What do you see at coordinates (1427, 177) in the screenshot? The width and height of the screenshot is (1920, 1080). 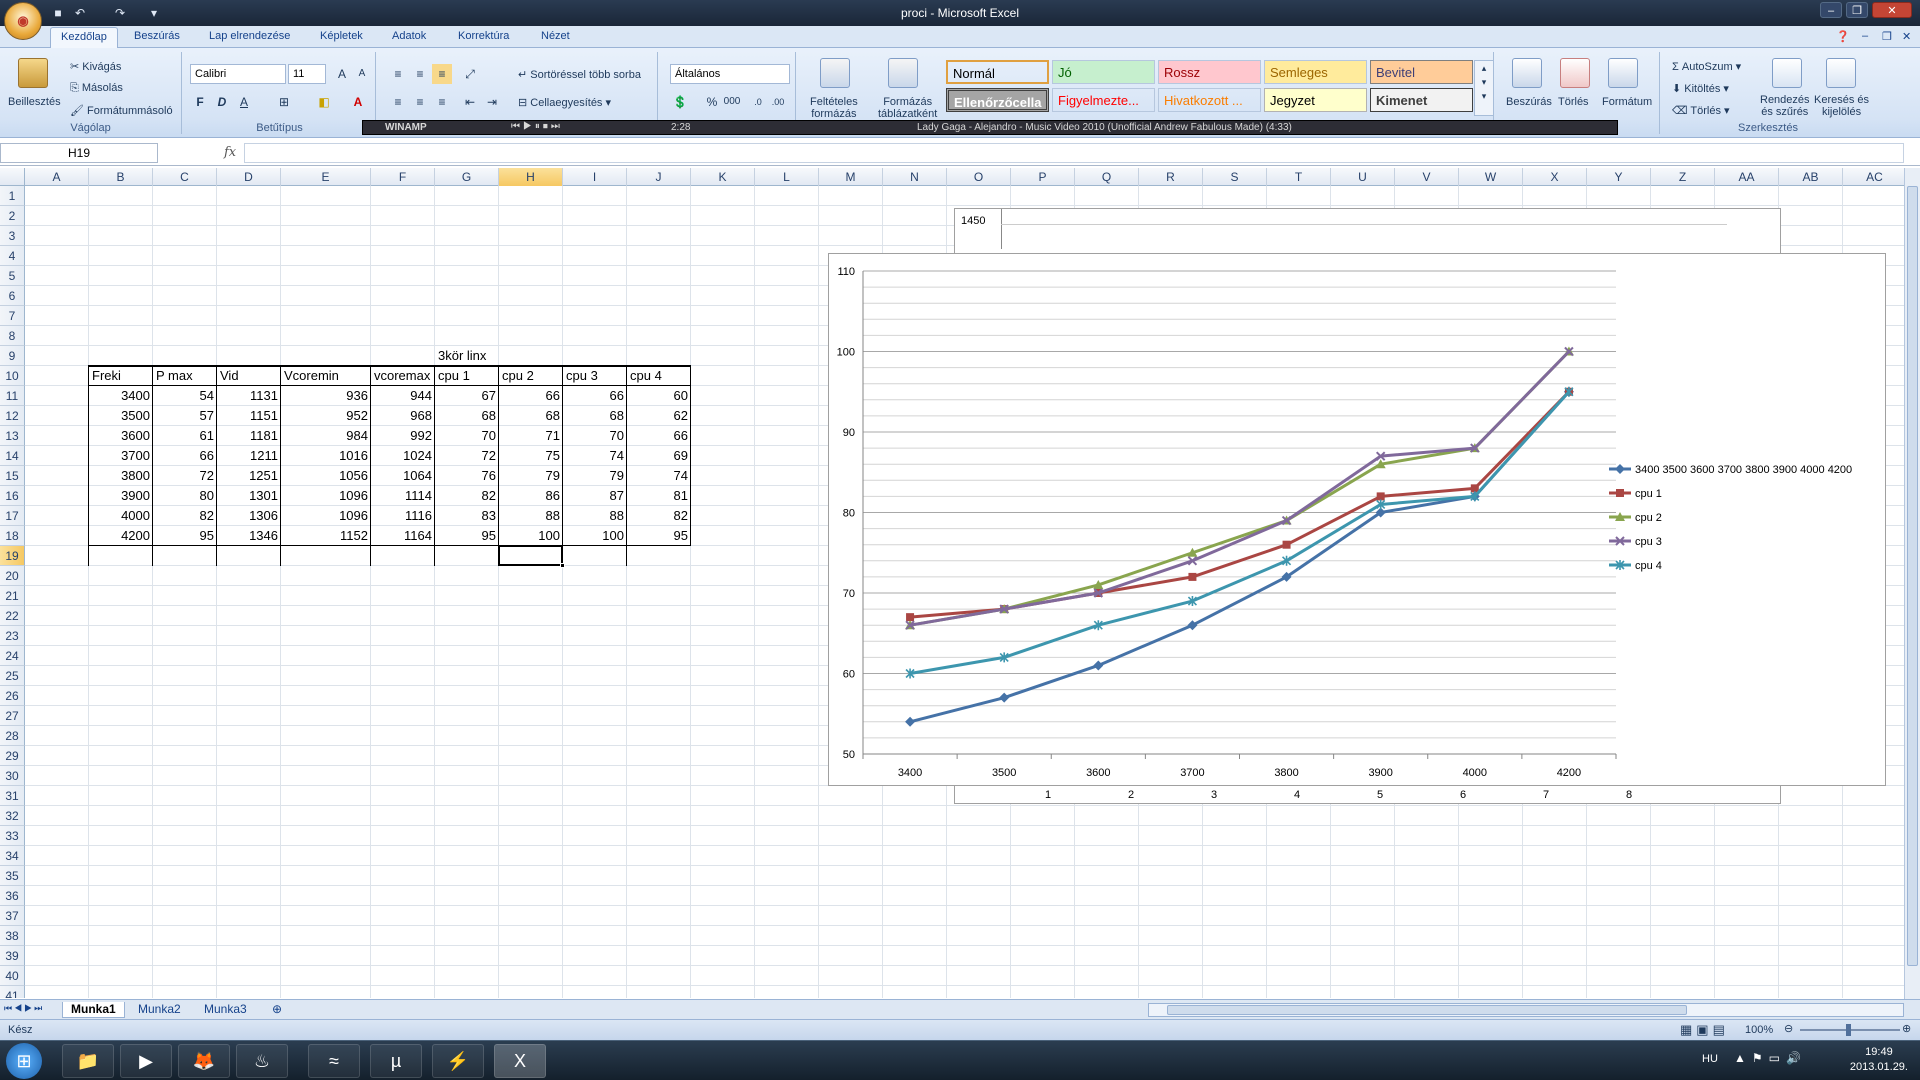 I see `column-header-v: V` at bounding box center [1427, 177].